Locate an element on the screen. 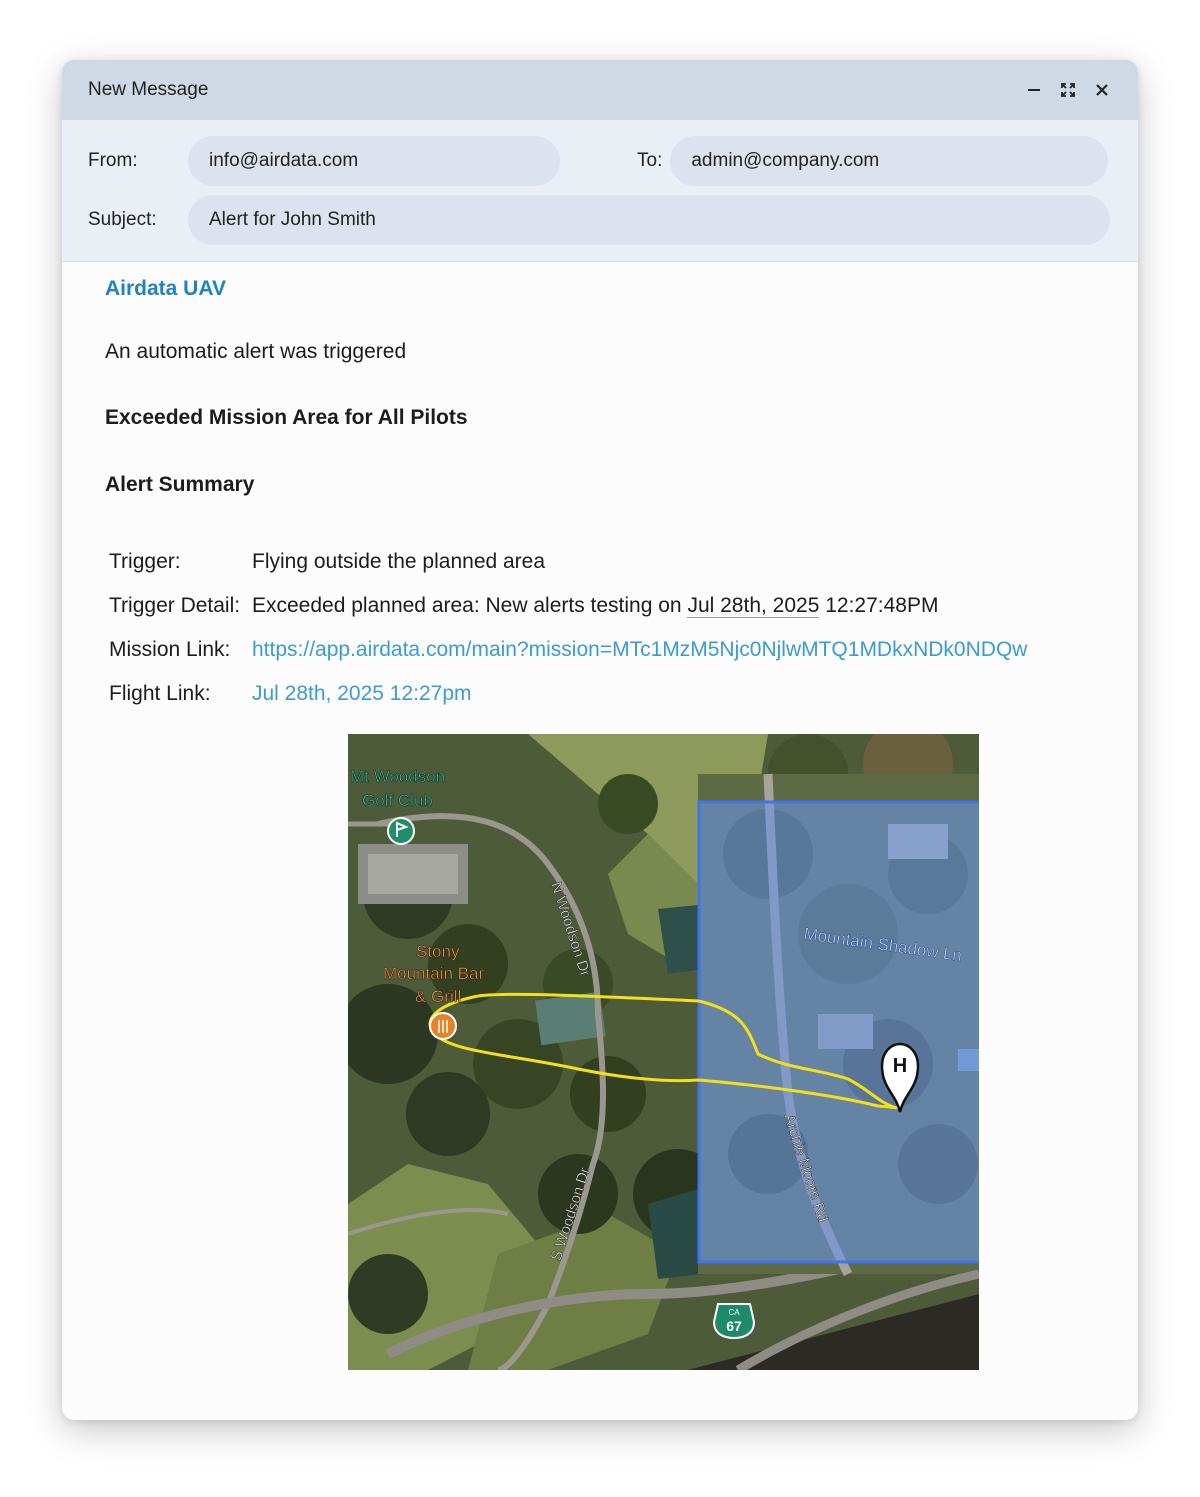  fullscreen-icon is located at coordinates (1068, 90).